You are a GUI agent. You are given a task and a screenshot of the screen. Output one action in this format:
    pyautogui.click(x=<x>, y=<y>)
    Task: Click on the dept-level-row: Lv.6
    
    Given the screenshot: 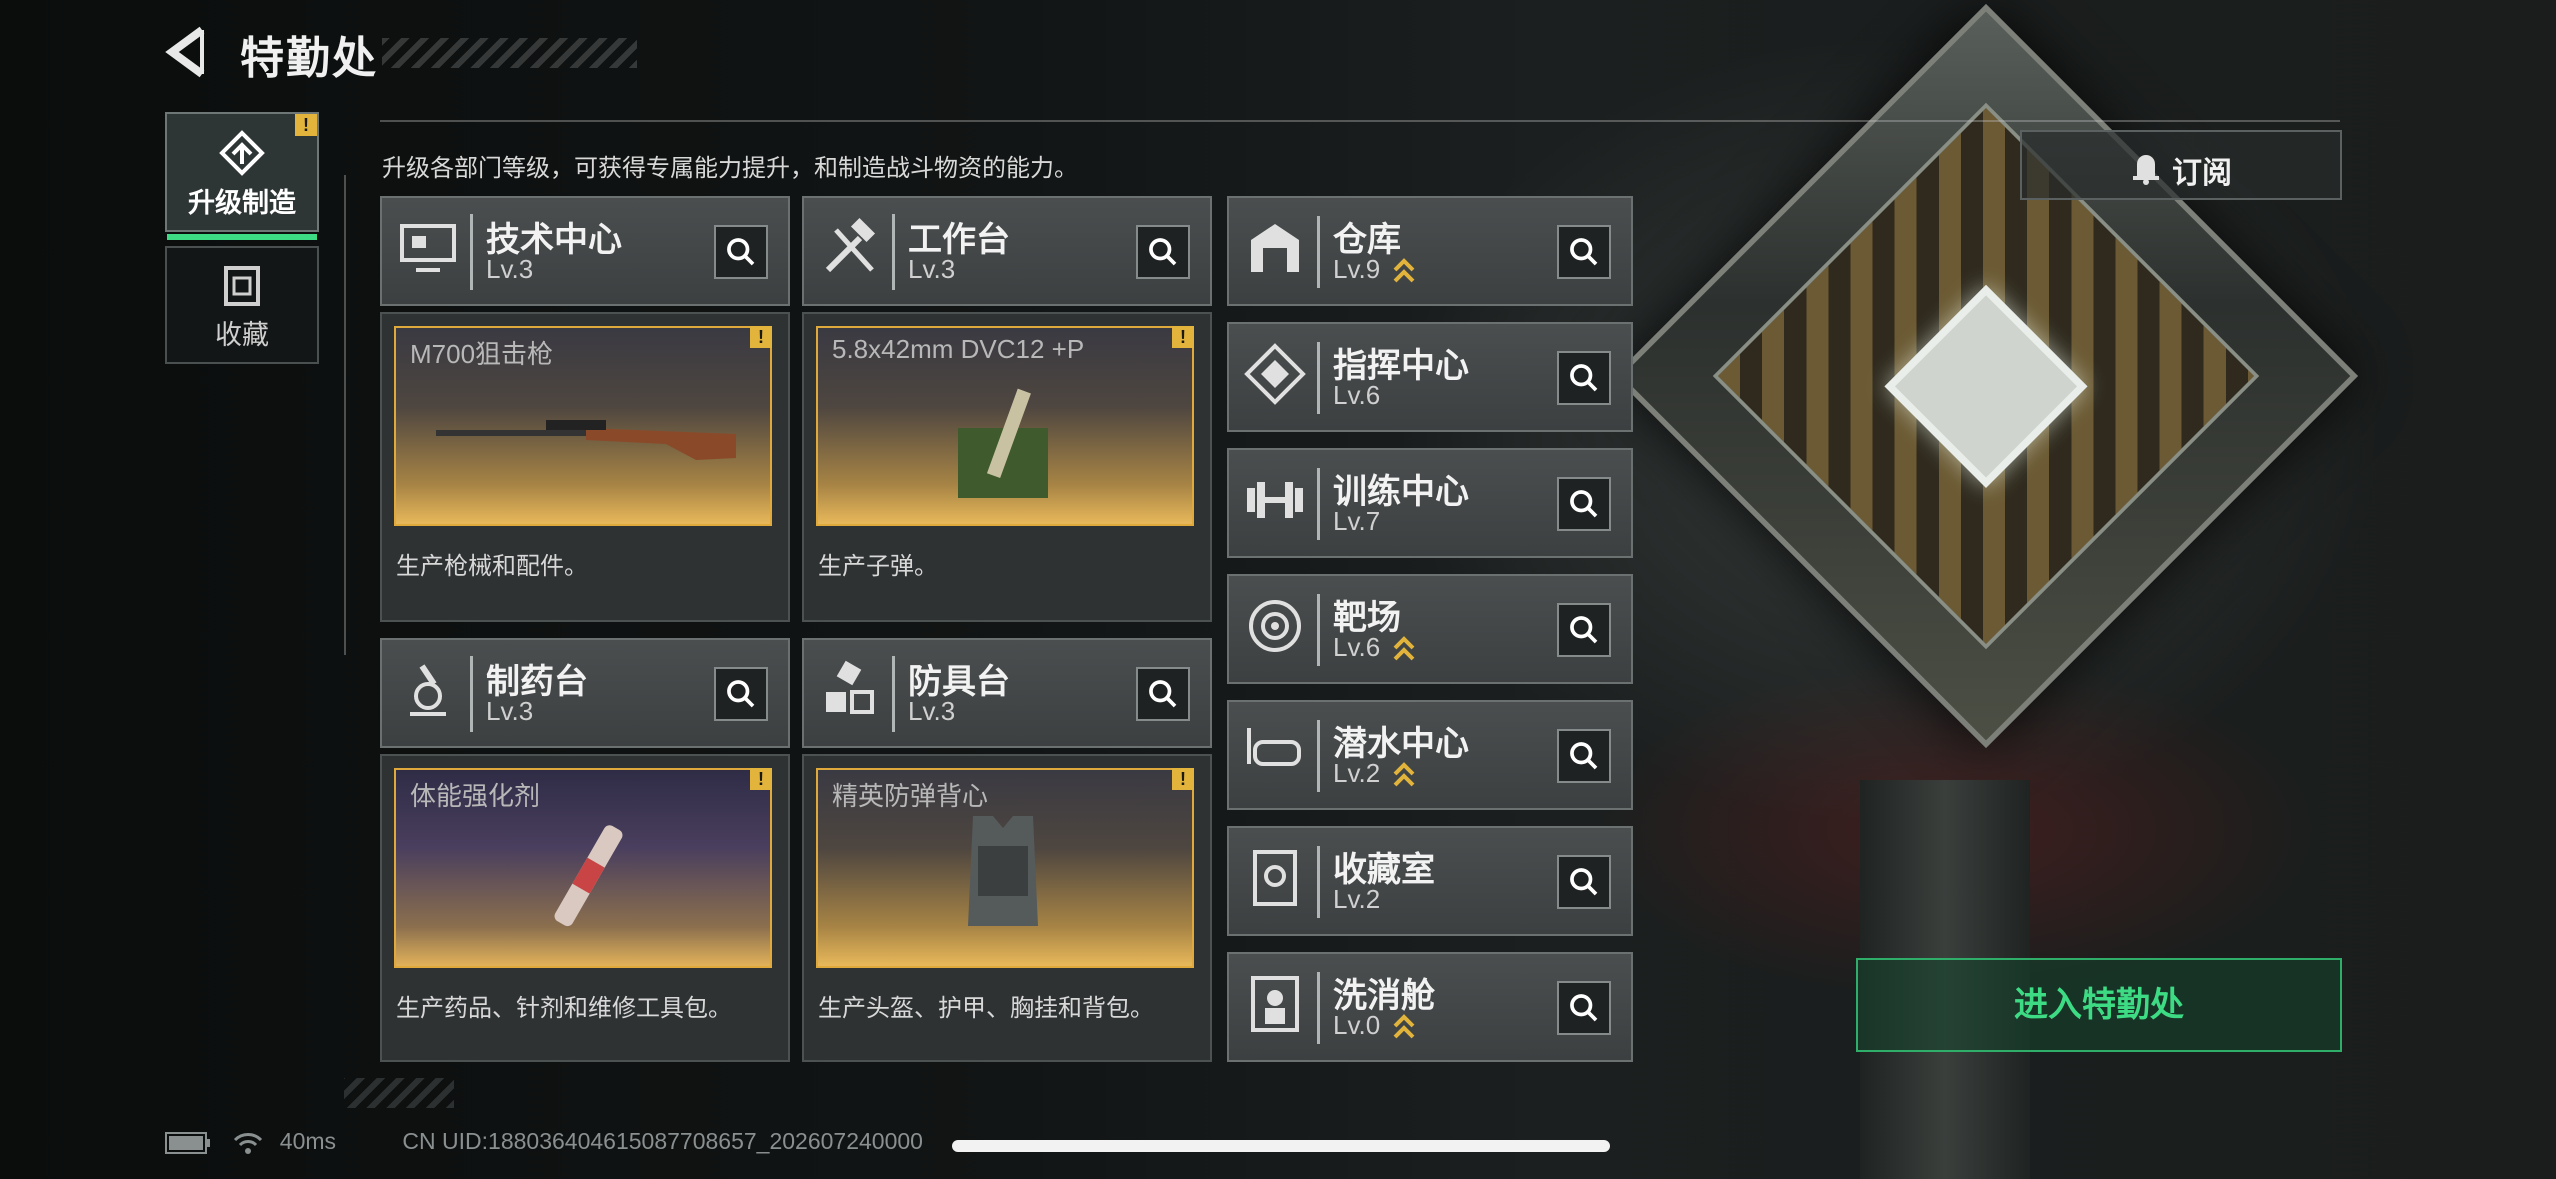 What is the action you would take?
    pyautogui.click(x=1374, y=647)
    